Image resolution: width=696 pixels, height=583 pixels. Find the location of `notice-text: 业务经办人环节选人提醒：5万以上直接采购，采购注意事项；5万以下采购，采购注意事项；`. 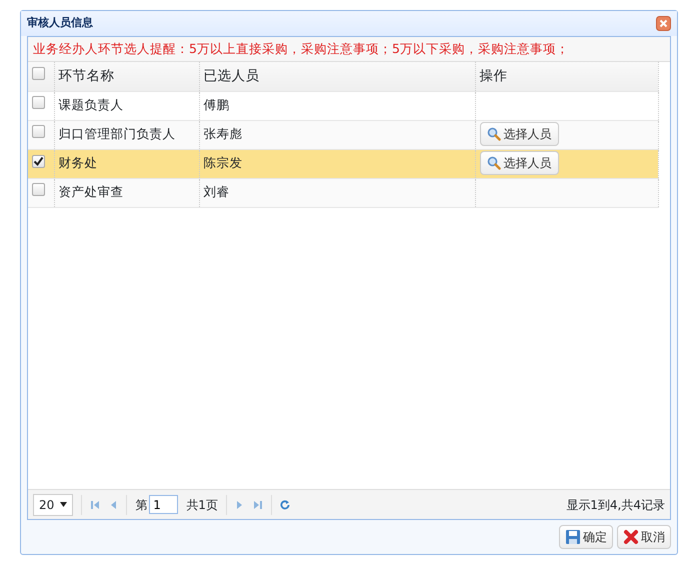

notice-text: 业务经办人环节选人提醒：5万以上直接采购，采购注意事项；5万以下采购，采购注意事项； is located at coordinates (349, 49).